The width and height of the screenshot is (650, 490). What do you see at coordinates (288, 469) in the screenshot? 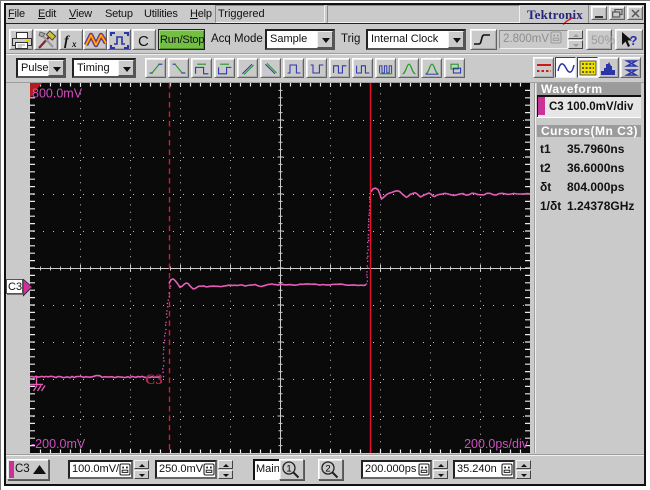
I see `svg-text: 1` at bounding box center [288, 469].